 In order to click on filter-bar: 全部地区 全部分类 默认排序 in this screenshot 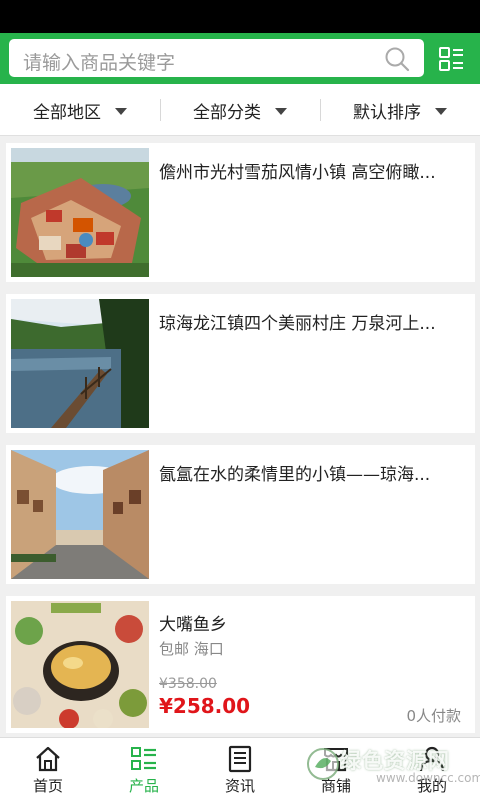, I will do `click(240, 110)`.